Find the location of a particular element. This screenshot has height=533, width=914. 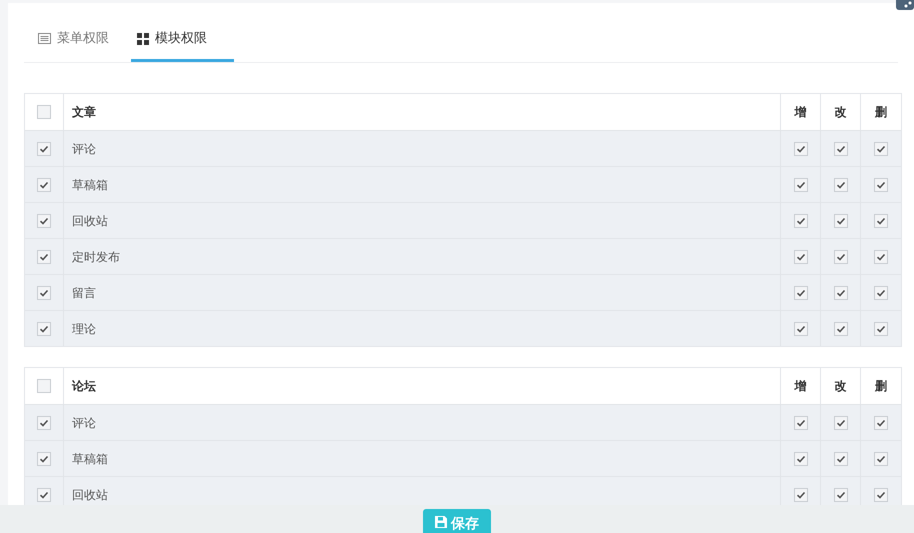

share-icon is located at coordinates (905, 5).